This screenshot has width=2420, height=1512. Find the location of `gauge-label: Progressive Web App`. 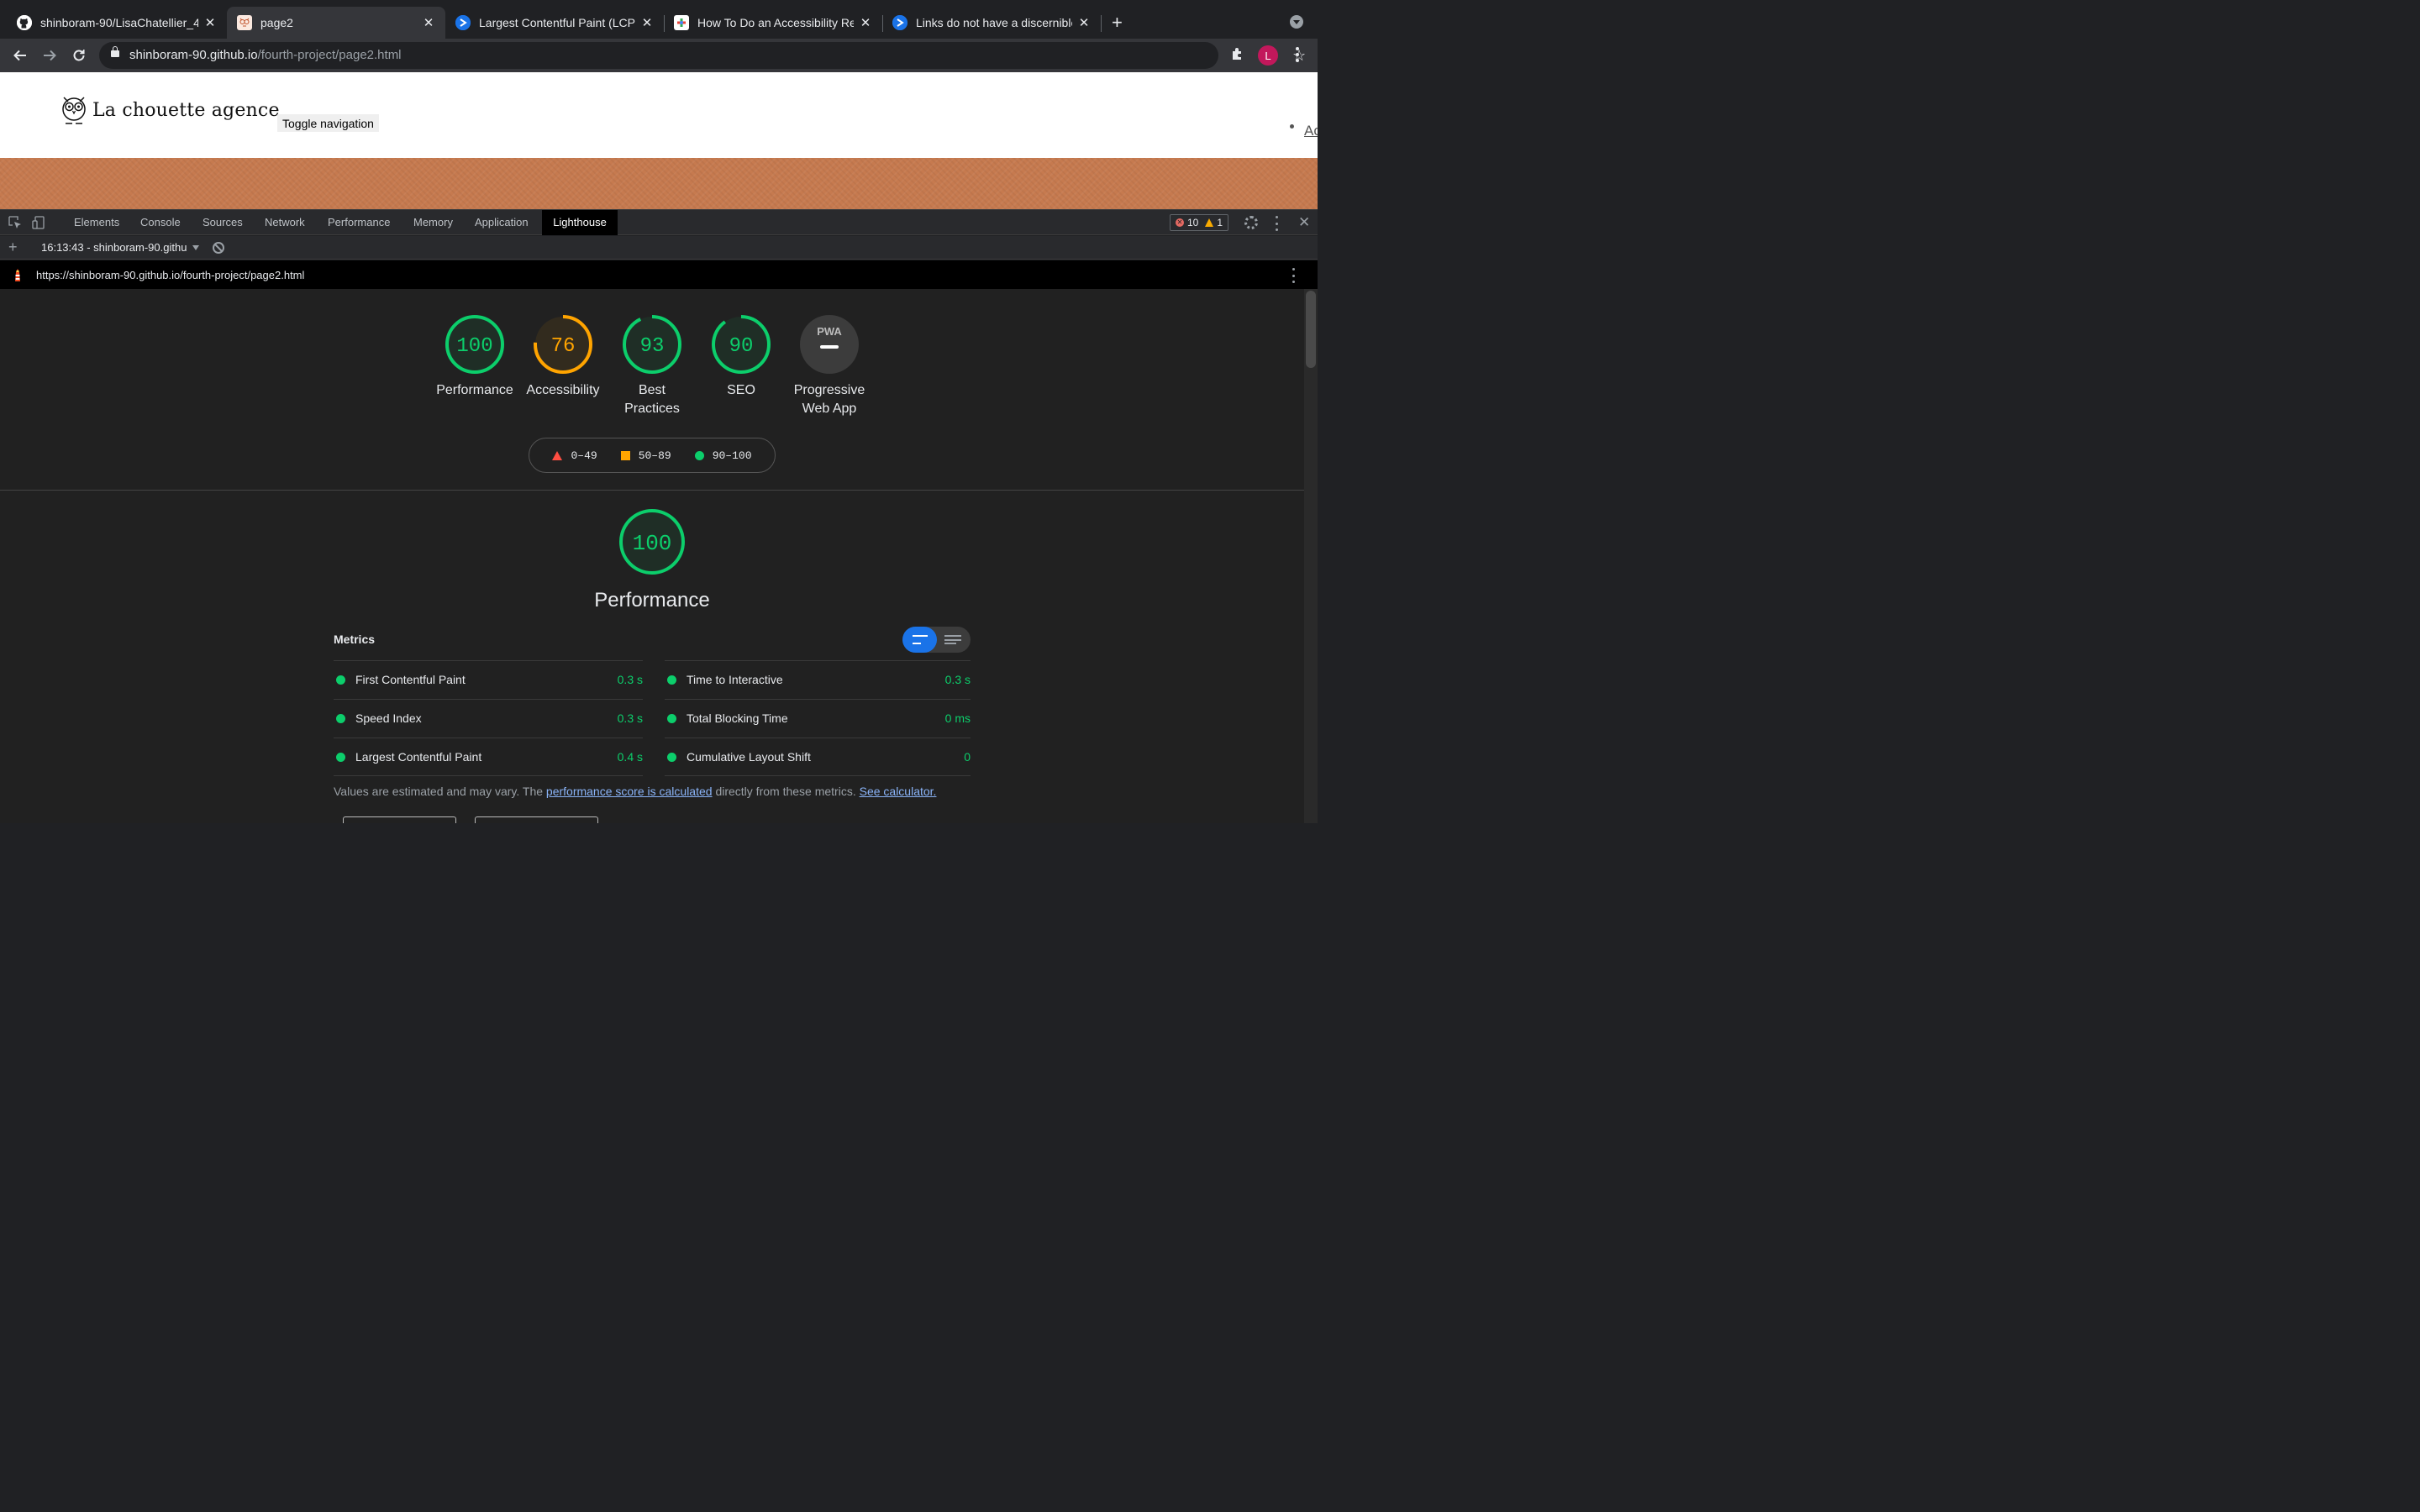

gauge-label: Progressive Web App is located at coordinates (829, 399).